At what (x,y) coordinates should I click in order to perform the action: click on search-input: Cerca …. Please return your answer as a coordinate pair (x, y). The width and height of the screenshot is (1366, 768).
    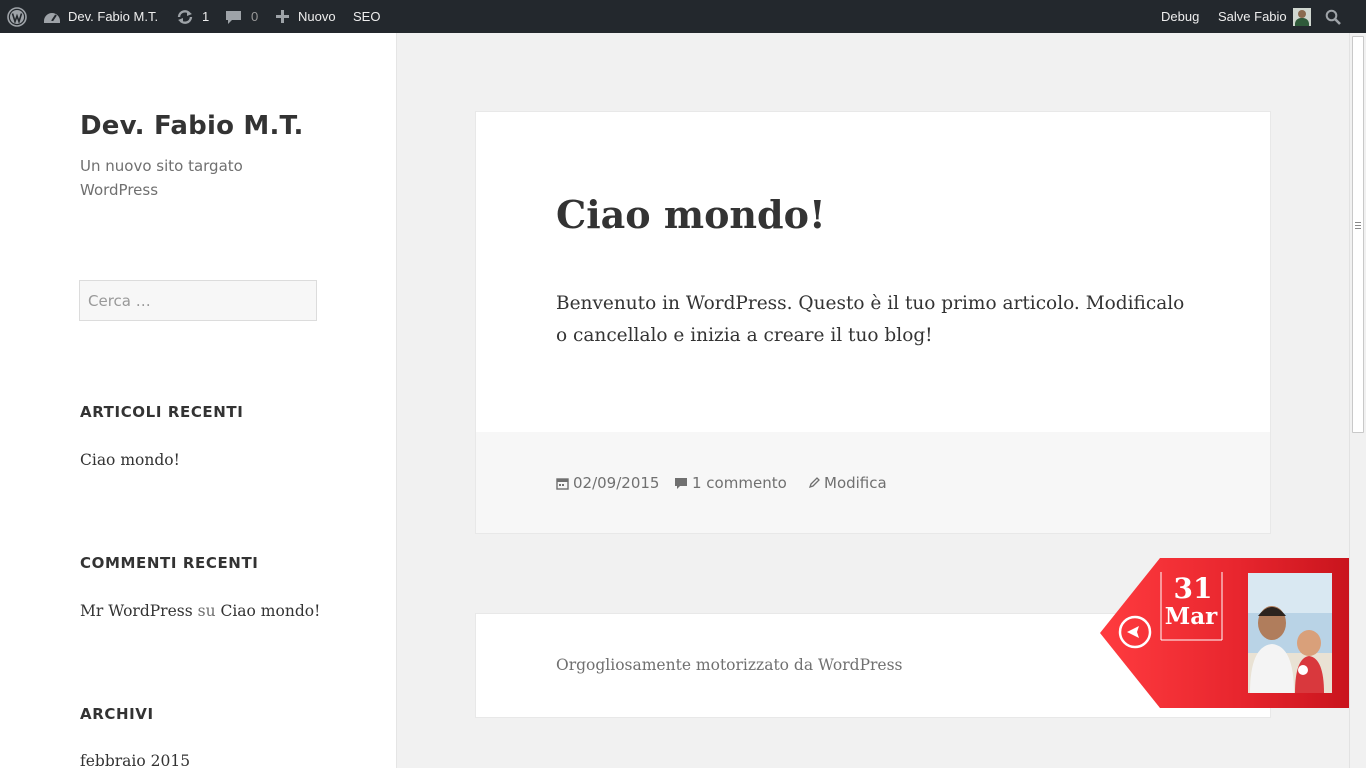
    Looking at the image, I should click on (198, 300).